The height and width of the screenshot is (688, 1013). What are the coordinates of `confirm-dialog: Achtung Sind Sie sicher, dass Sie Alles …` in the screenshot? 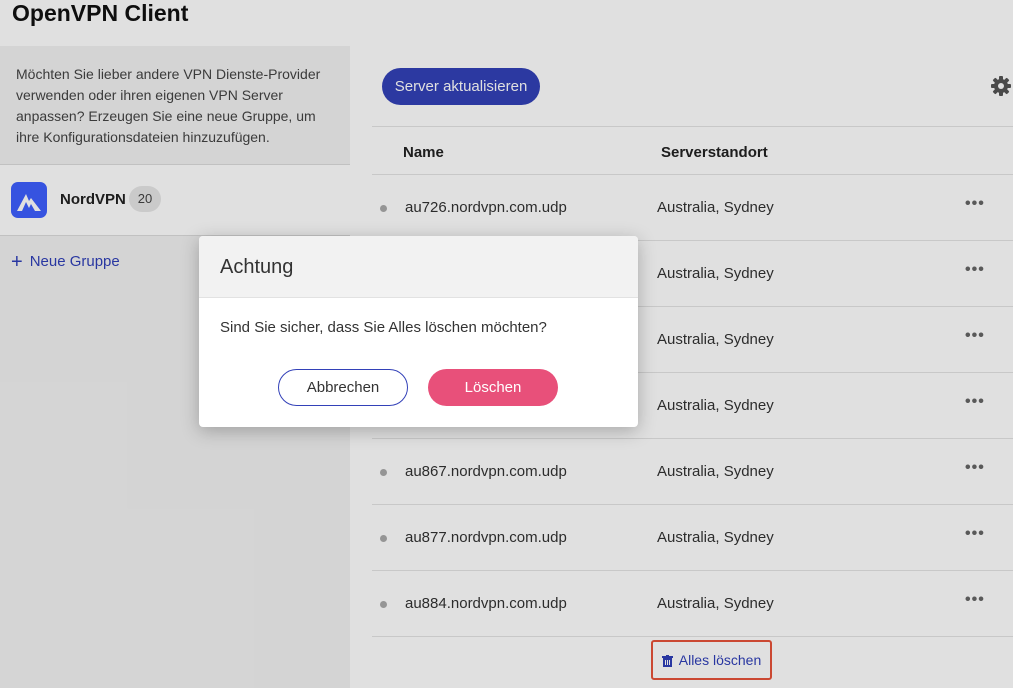 It's located at (418, 331).